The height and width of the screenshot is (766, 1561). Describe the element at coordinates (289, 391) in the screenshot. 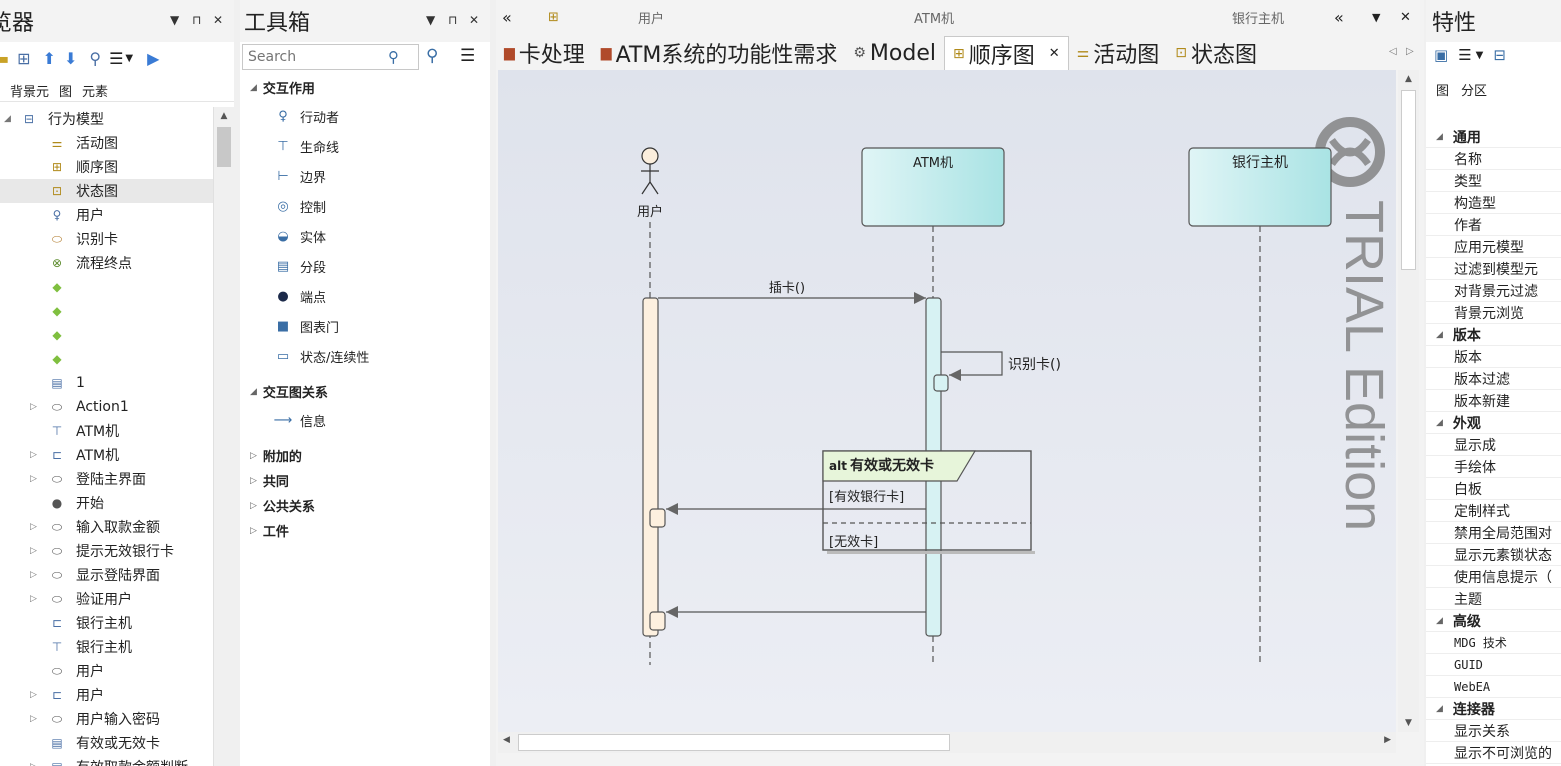

I see `toolbox-section: ◢ 交互图关系` at that location.